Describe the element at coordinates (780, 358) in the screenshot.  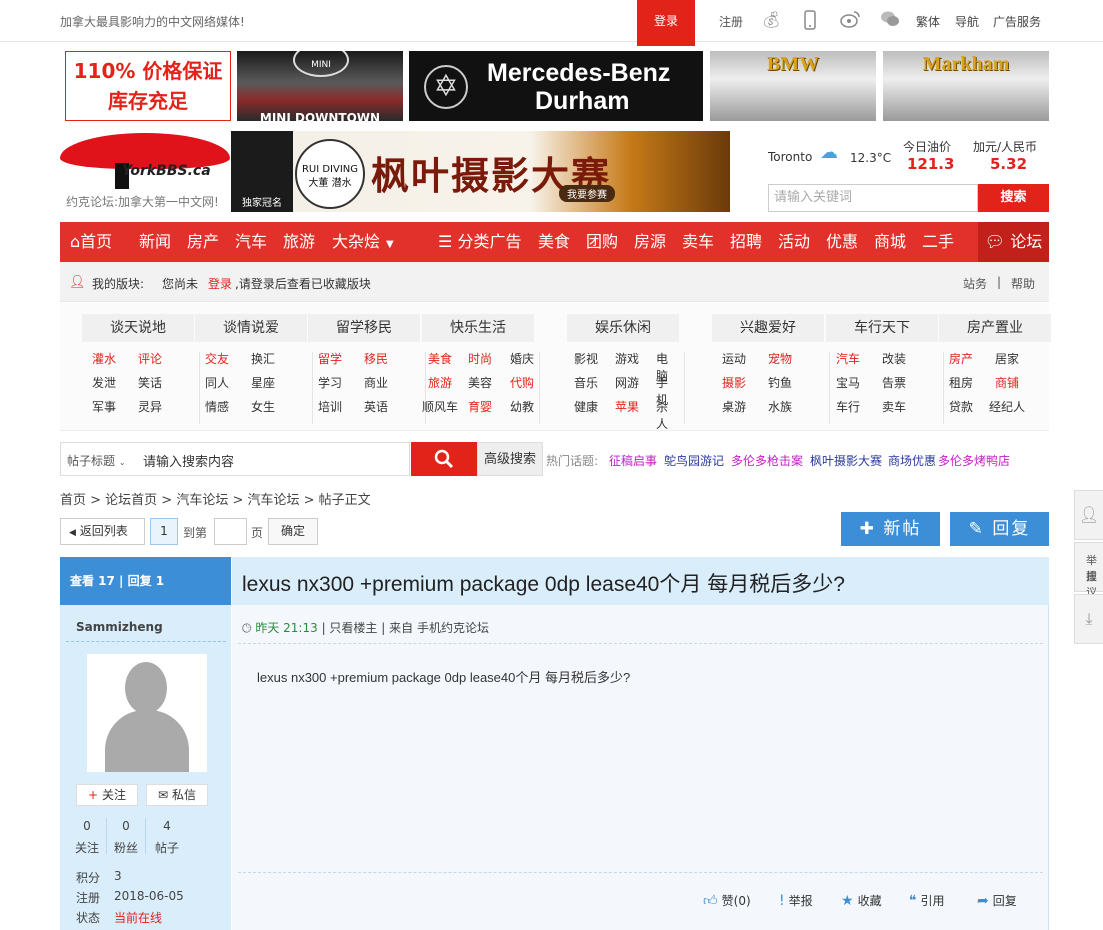
I see `category-link: 宠物` at that location.